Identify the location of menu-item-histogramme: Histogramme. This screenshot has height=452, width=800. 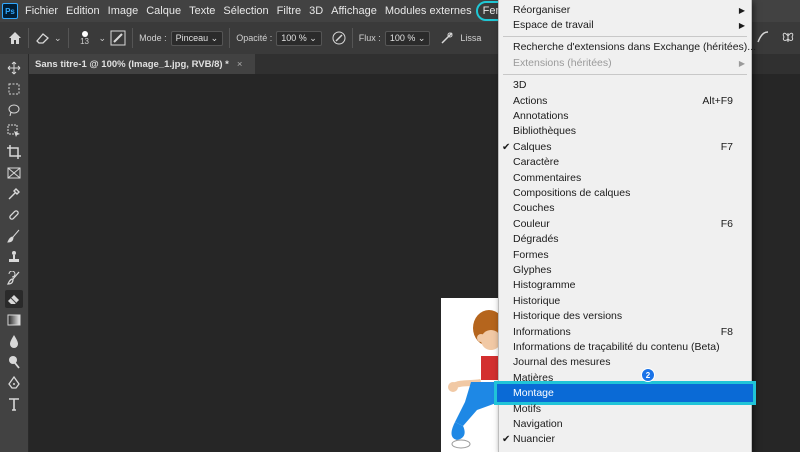
(625, 285).